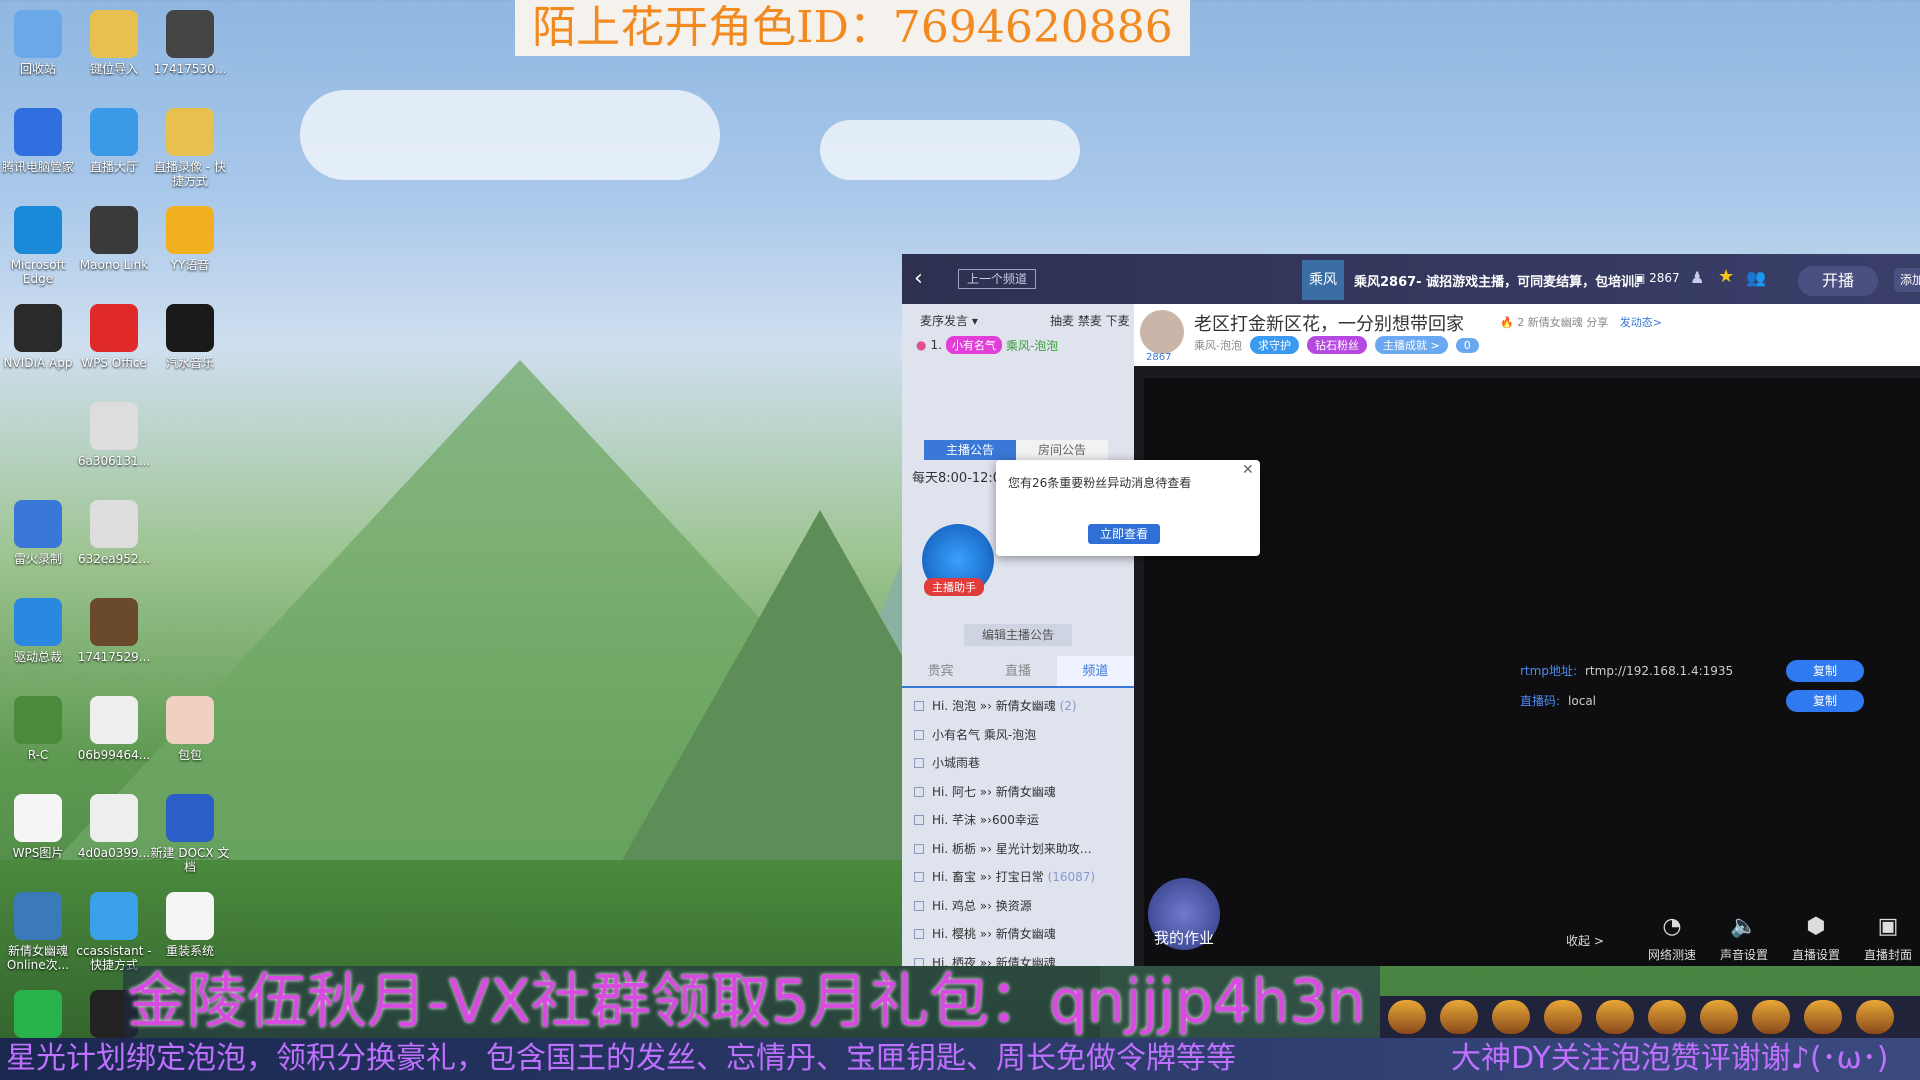 The width and height of the screenshot is (1920, 1080). Describe the element at coordinates (114, 265) in the screenshot. I see `desktop-icon-label: Maono Link` at that location.